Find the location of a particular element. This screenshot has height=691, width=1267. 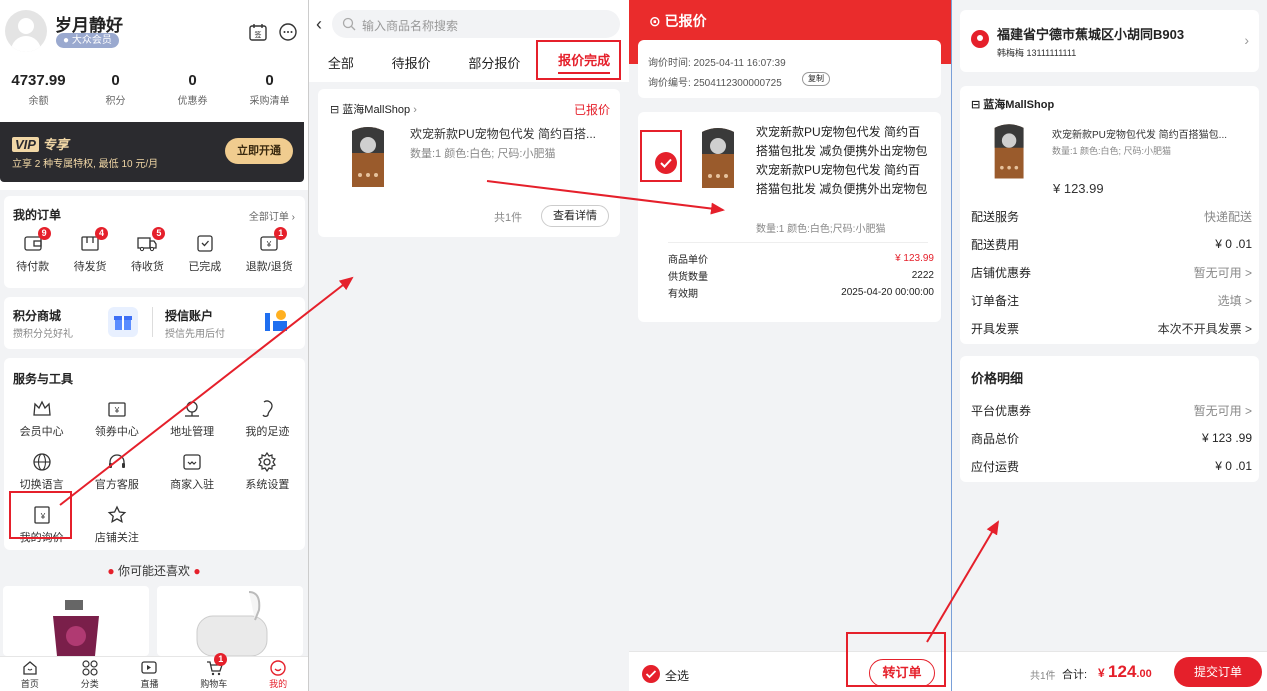

shop-label: 蓝海MallShop is located at coordinates (1019, 105).